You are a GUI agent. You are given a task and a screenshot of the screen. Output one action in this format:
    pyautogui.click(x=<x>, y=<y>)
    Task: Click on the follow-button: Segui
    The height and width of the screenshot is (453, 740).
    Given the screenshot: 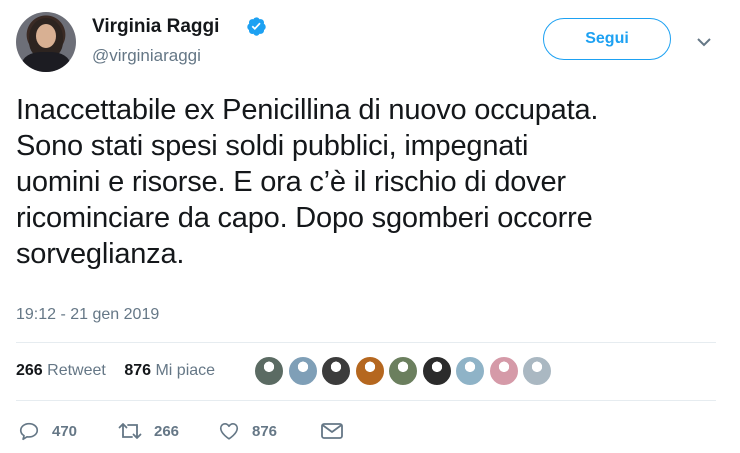 What is the action you would take?
    pyautogui.click(x=607, y=39)
    